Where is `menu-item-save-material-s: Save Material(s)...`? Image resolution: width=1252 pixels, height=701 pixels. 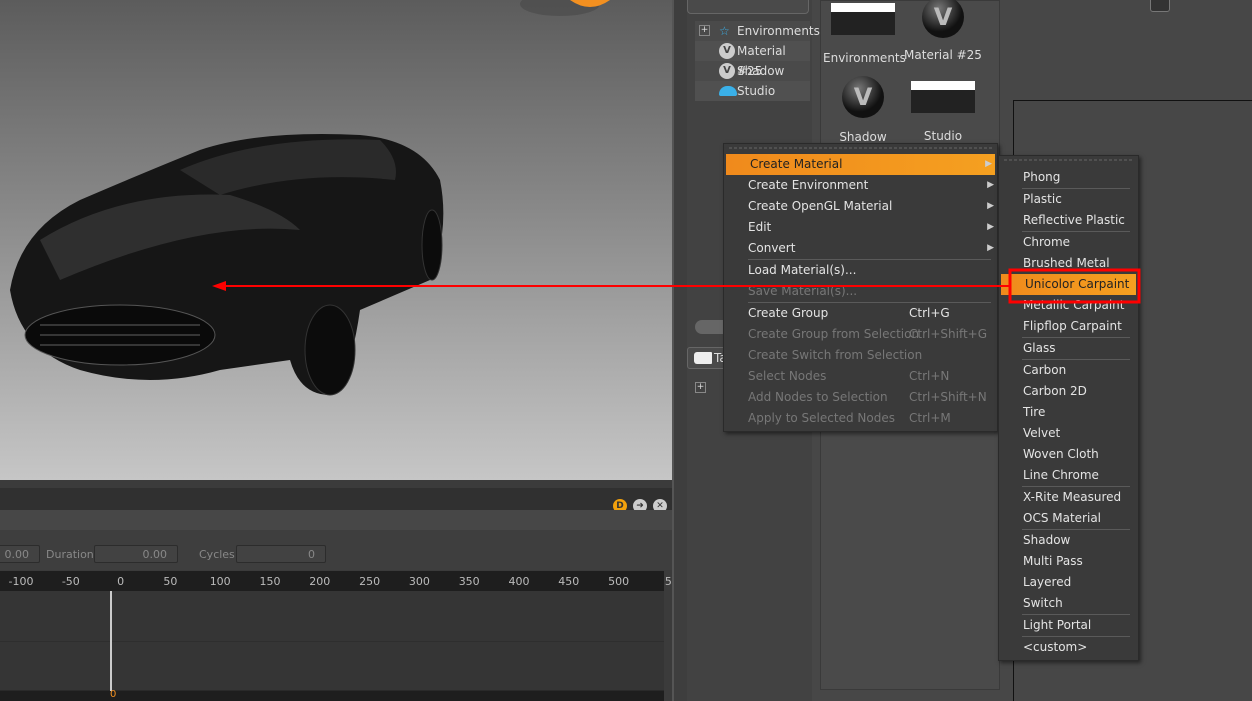 menu-item-save-material-s: Save Material(s)... is located at coordinates (860, 291).